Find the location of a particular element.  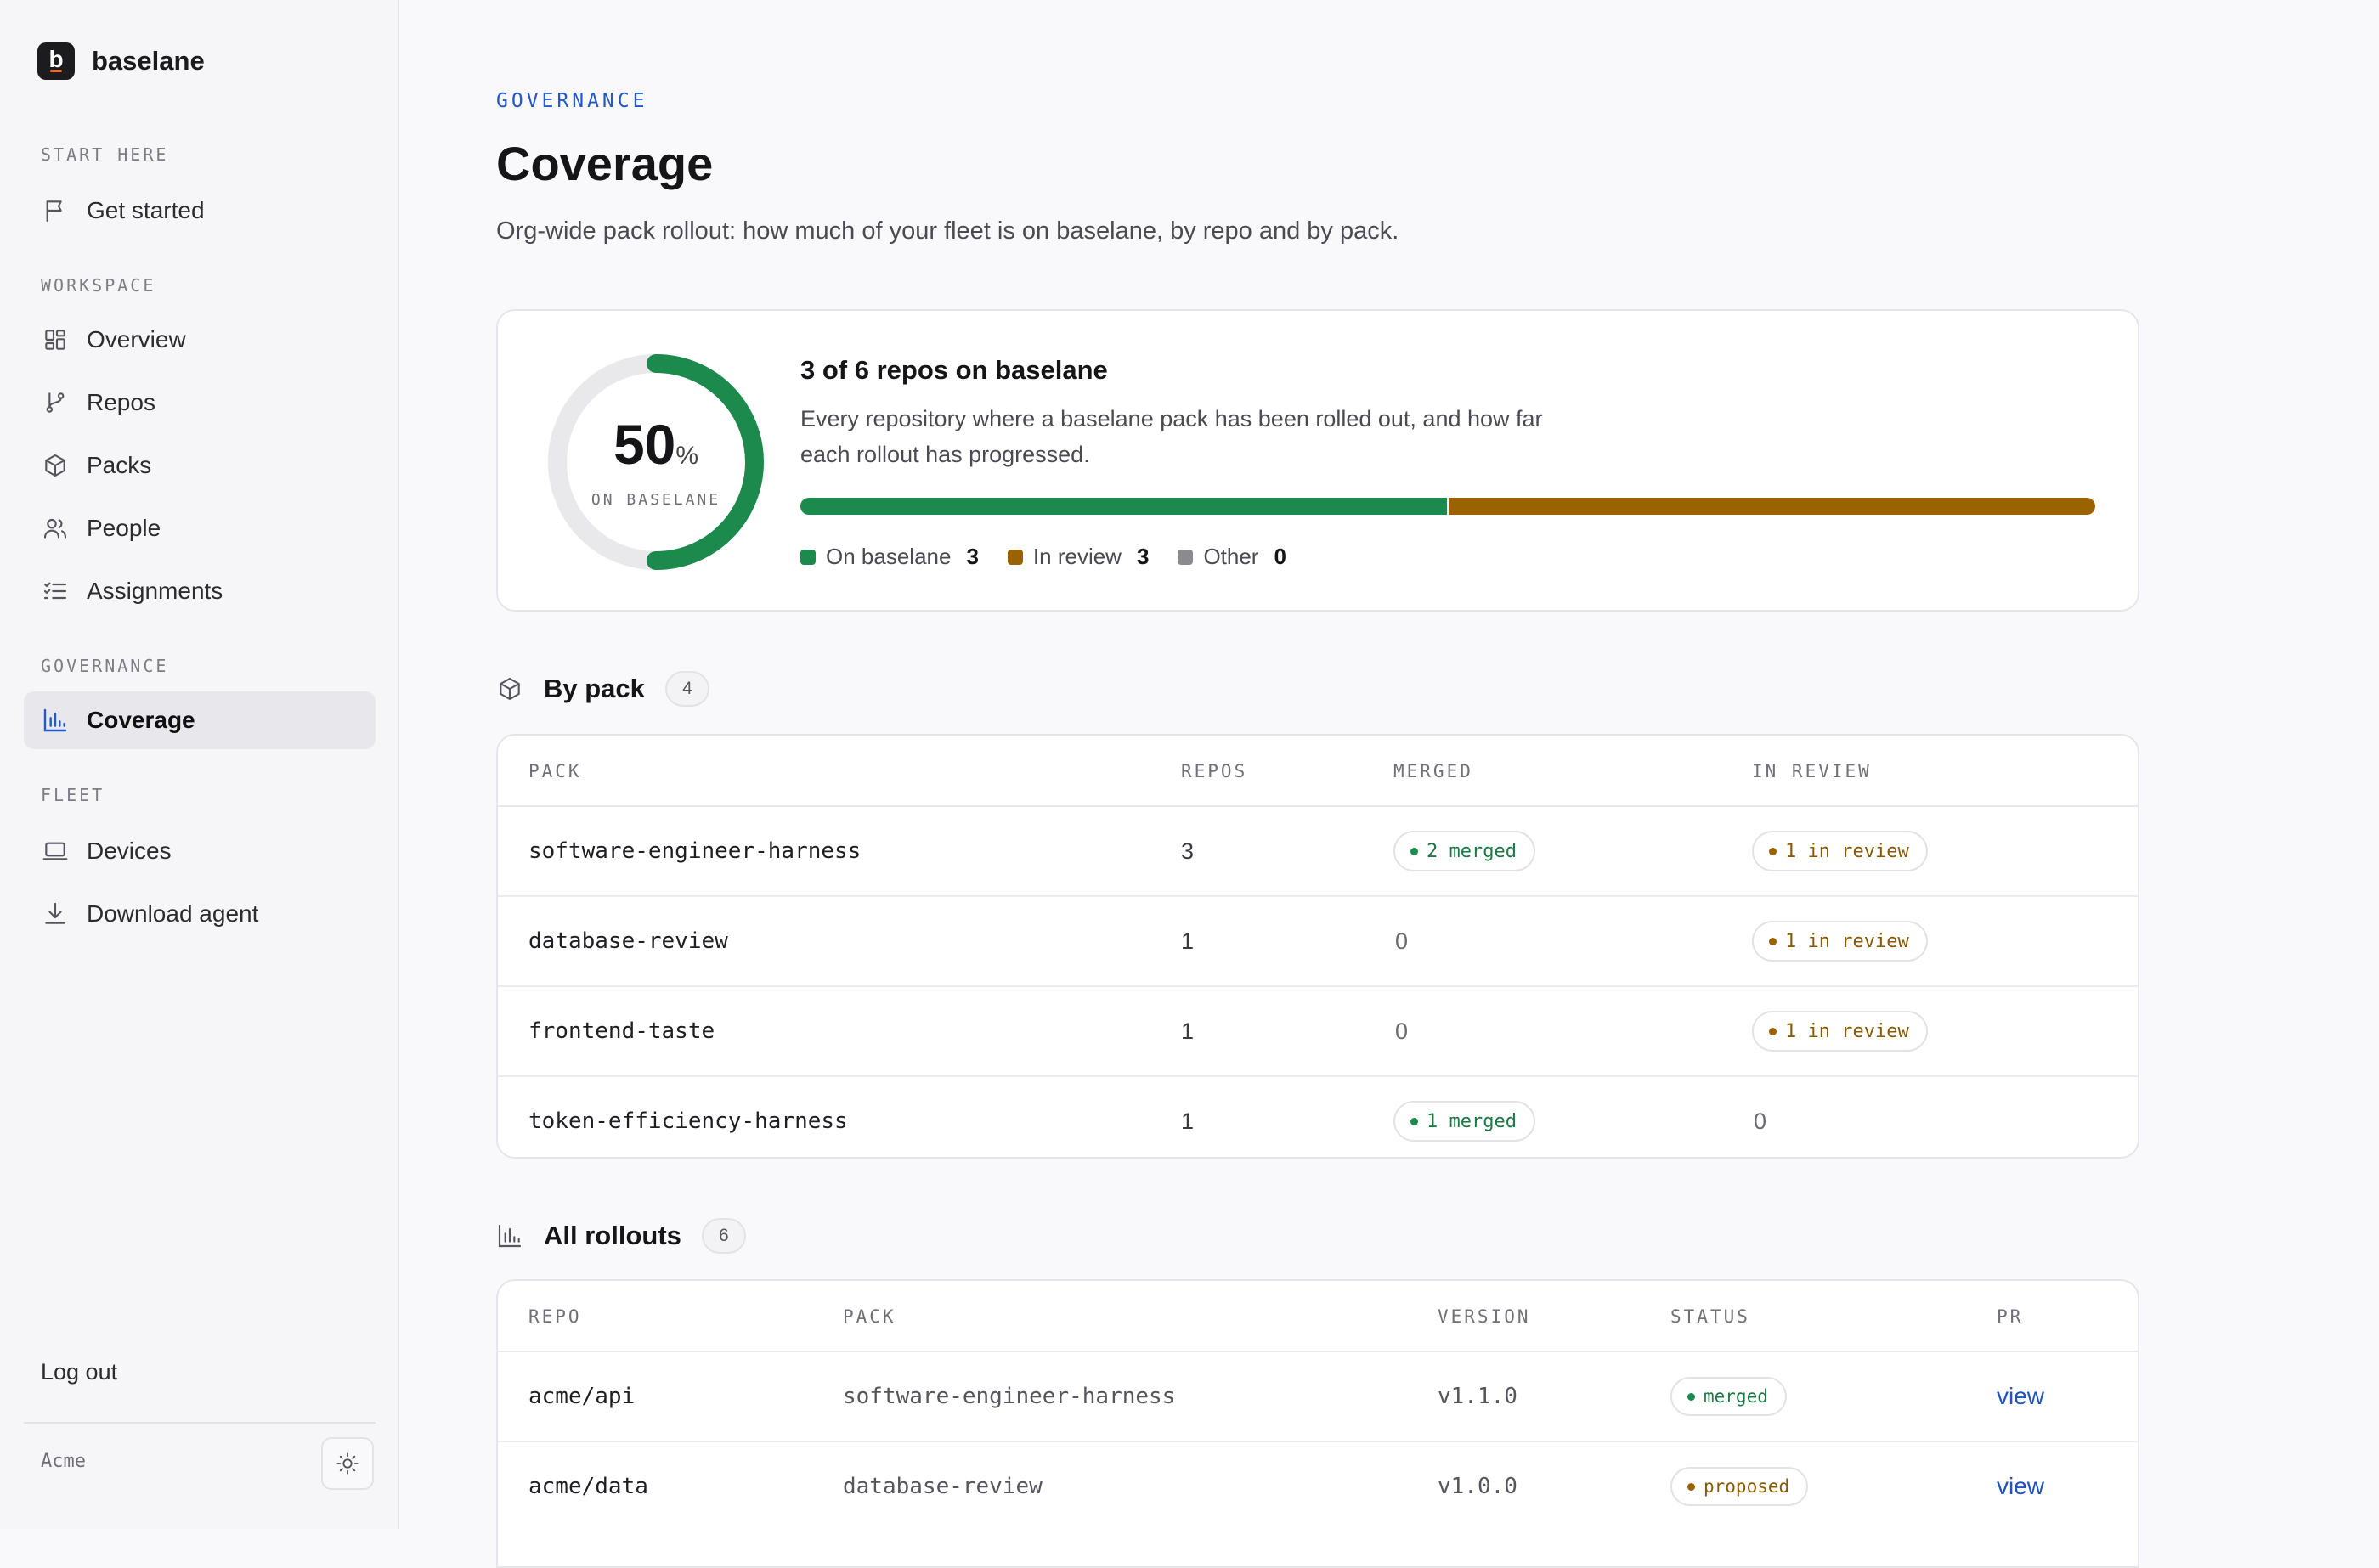

sidebar-item-label: Get started is located at coordinates (146, 210).